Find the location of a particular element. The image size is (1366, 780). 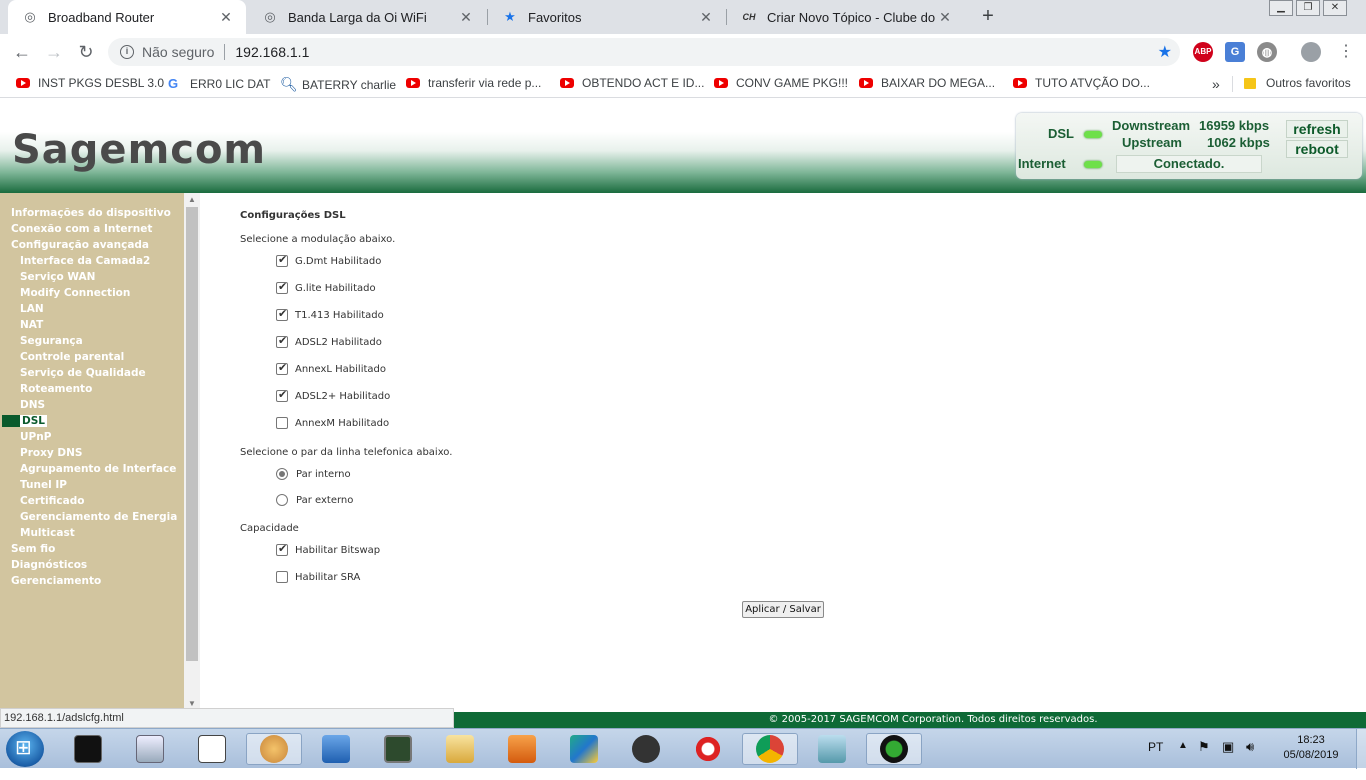

taskbar-cmd is located at coordinates (88, 749).